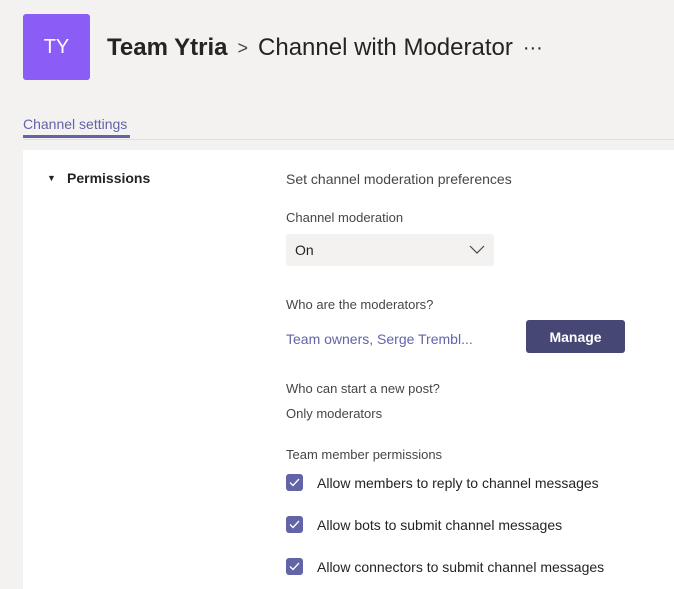 The image size is (674, 589). I want to click on moderation-label: Channel moderation, so click(345, 217).